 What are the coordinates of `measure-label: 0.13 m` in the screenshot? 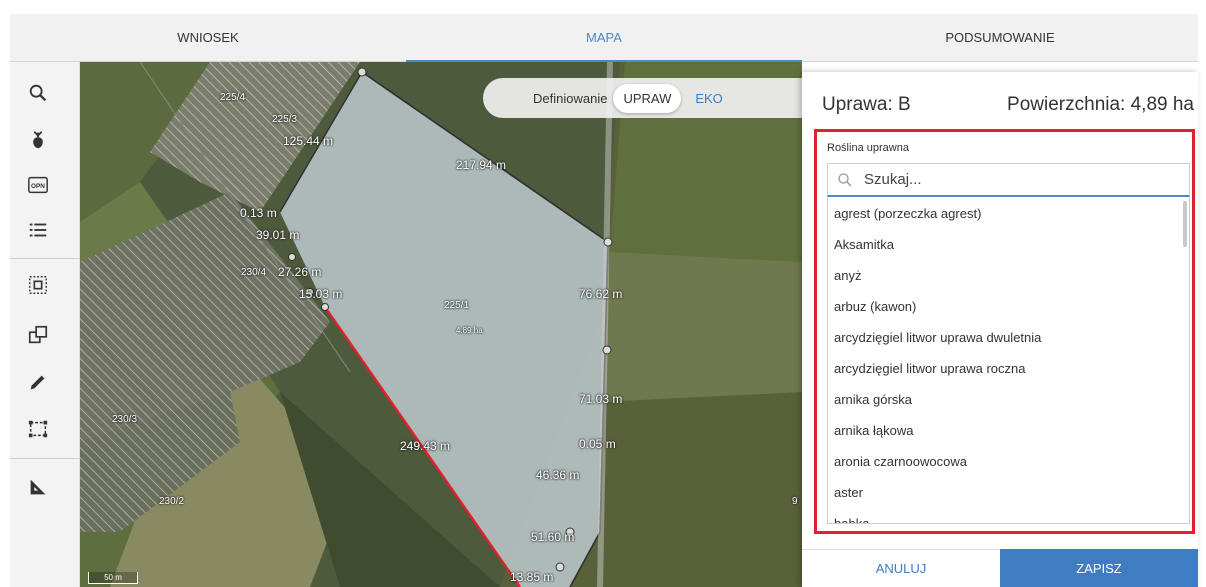 It's located at (258, 213).